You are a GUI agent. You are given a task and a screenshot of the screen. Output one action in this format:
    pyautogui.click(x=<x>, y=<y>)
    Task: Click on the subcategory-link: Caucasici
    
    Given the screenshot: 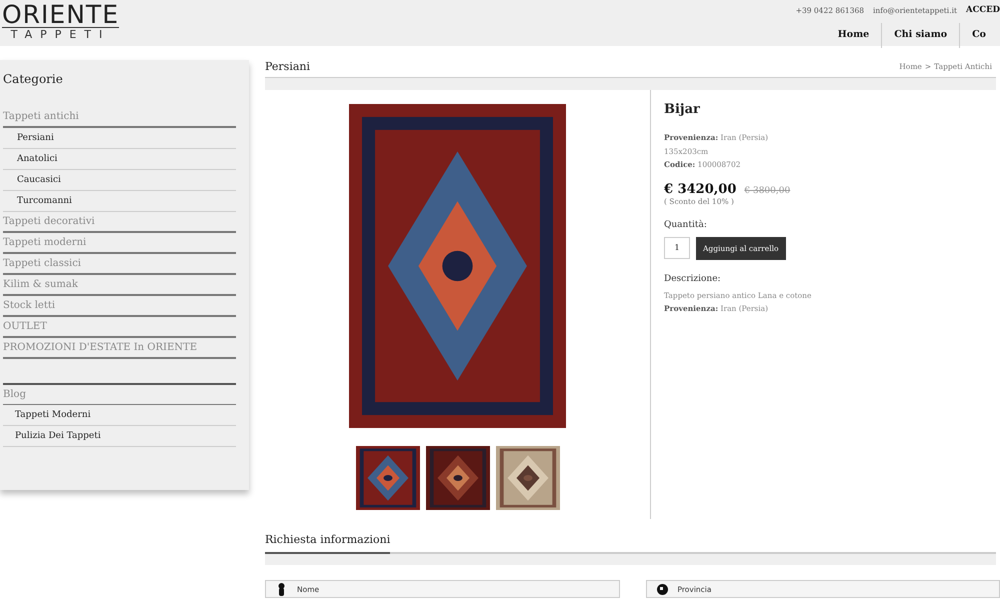 What is the action you would take?
    pyautogui.click(x=119, y=180)
    